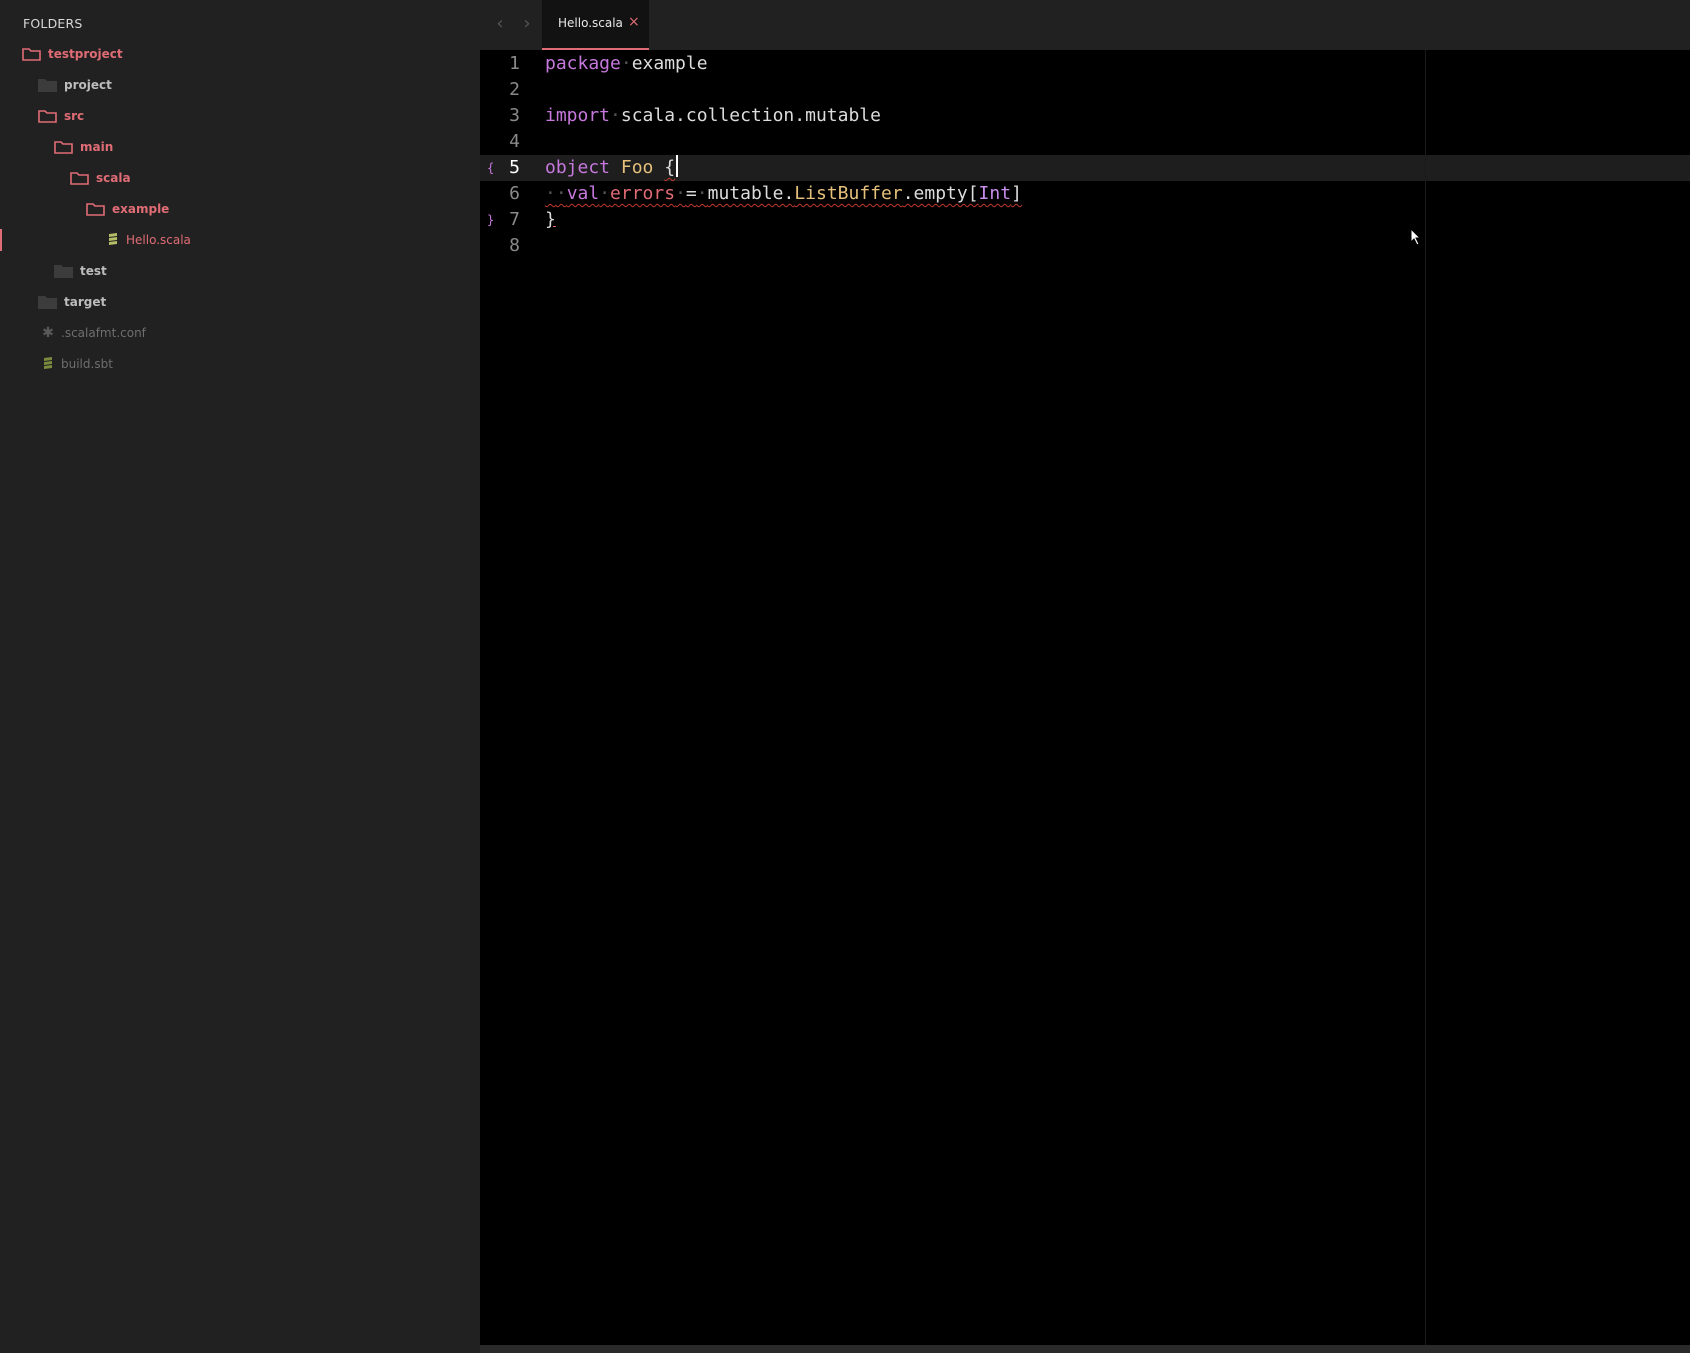 The image size is (1690, 1353). Describe the element at coordinates (583, 63) in the screenshot. I see `keyword: package` at that location.